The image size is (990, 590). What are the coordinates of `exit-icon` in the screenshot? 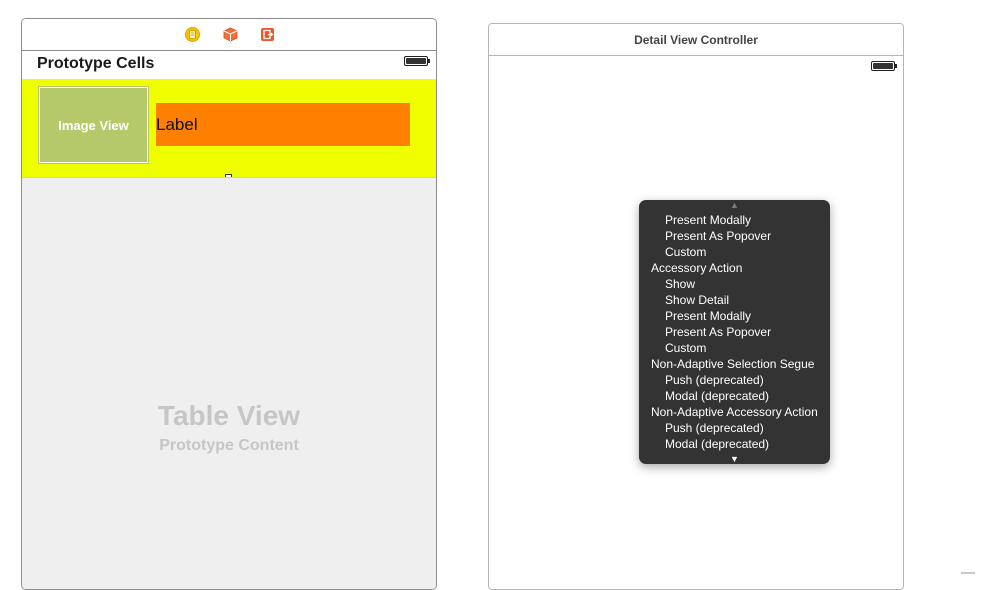 It's located at (267, 34).